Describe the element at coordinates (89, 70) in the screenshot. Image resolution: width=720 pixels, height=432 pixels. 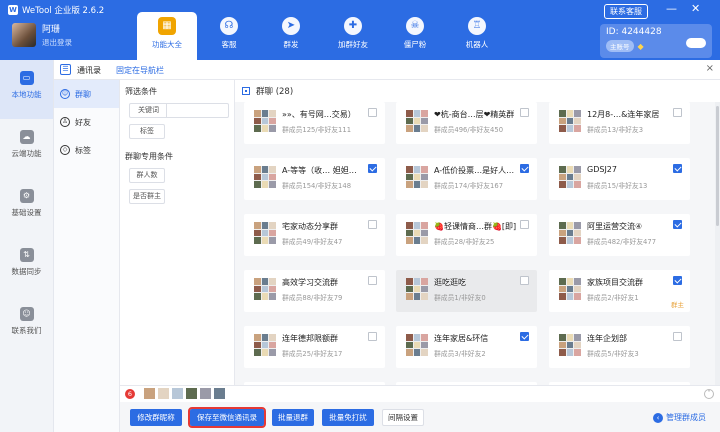
I see `tab-contacts: 通讯录` at that location.